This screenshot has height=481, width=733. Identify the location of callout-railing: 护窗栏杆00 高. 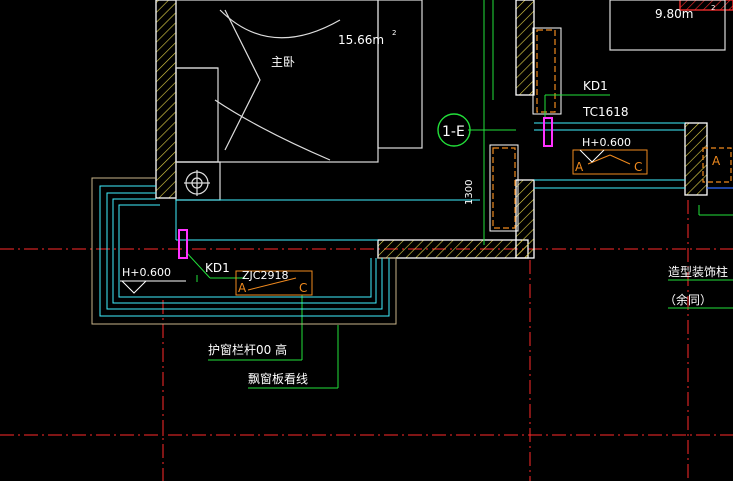
(247, 349).